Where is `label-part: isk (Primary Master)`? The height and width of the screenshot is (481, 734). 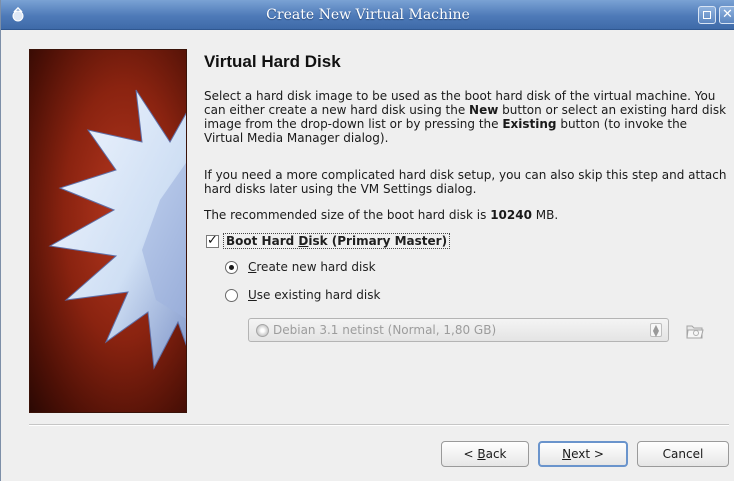
label-part: isk (Primary Master) is located at coordinates (378, 241).